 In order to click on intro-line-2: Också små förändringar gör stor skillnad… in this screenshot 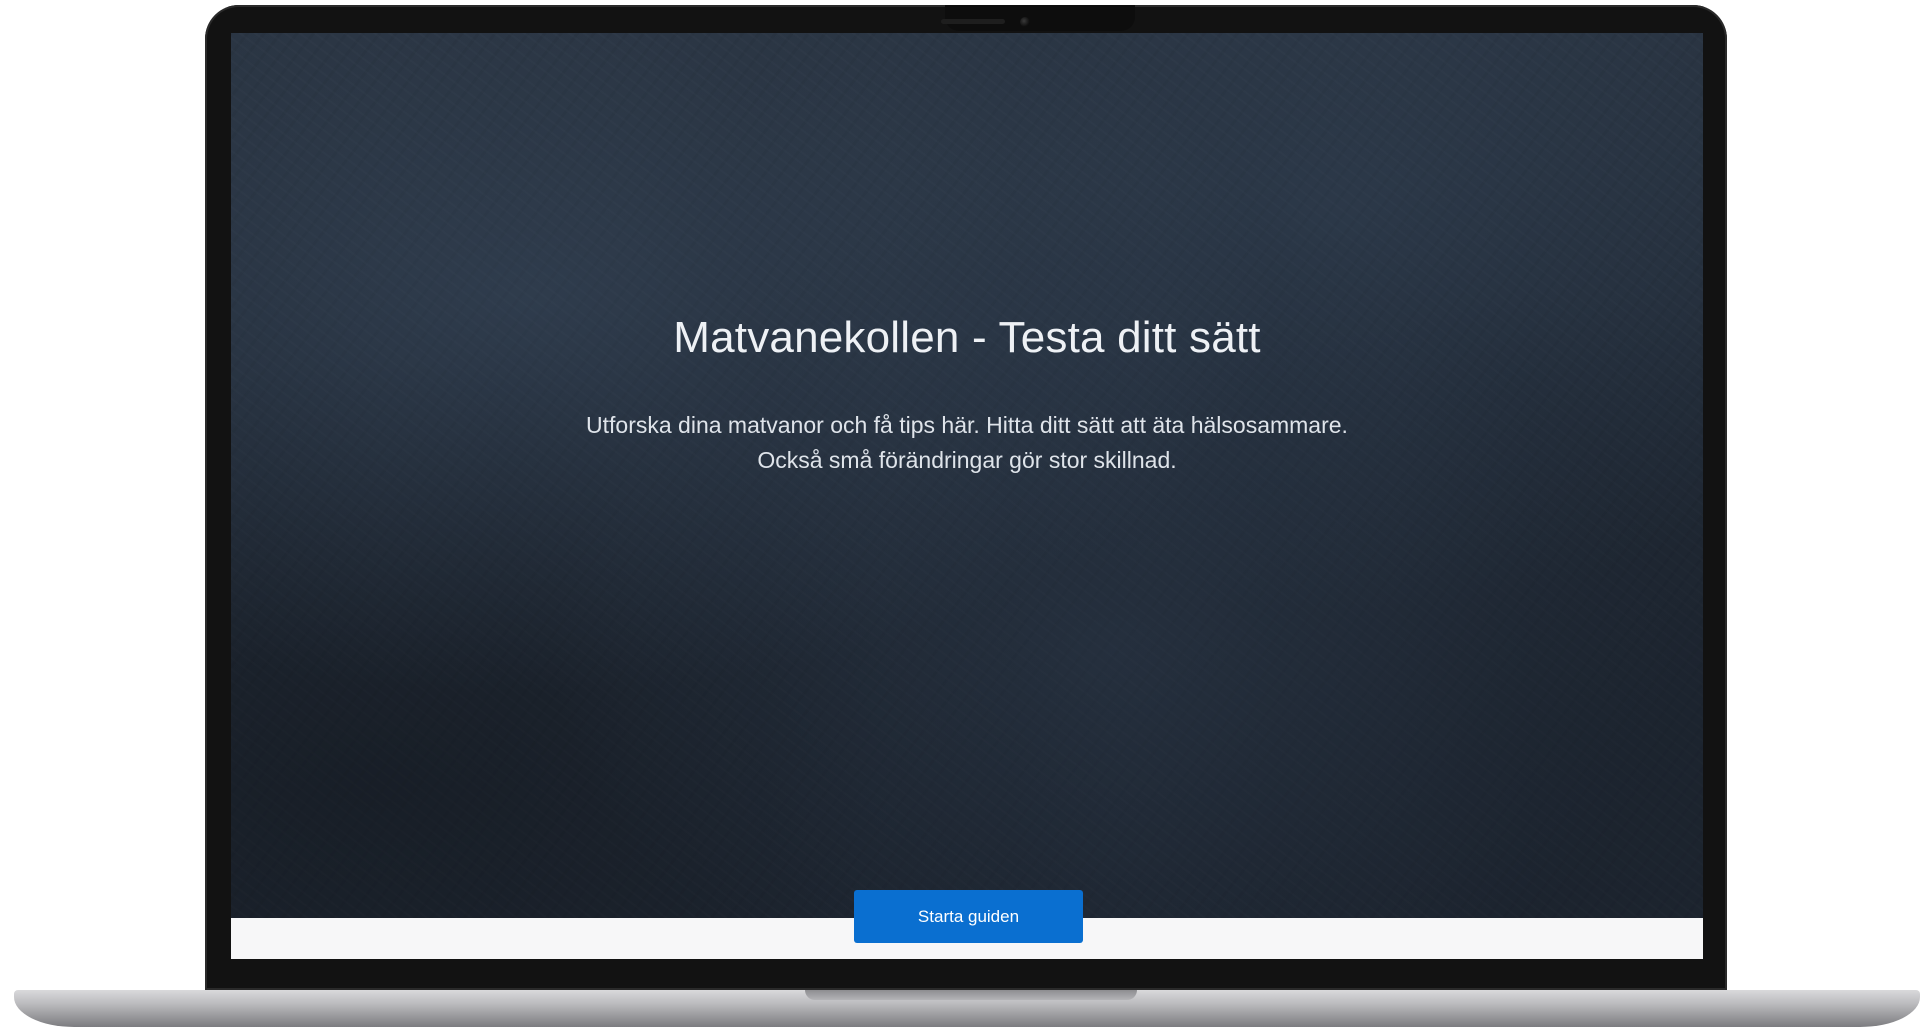, I will do `click(967, 460)`.